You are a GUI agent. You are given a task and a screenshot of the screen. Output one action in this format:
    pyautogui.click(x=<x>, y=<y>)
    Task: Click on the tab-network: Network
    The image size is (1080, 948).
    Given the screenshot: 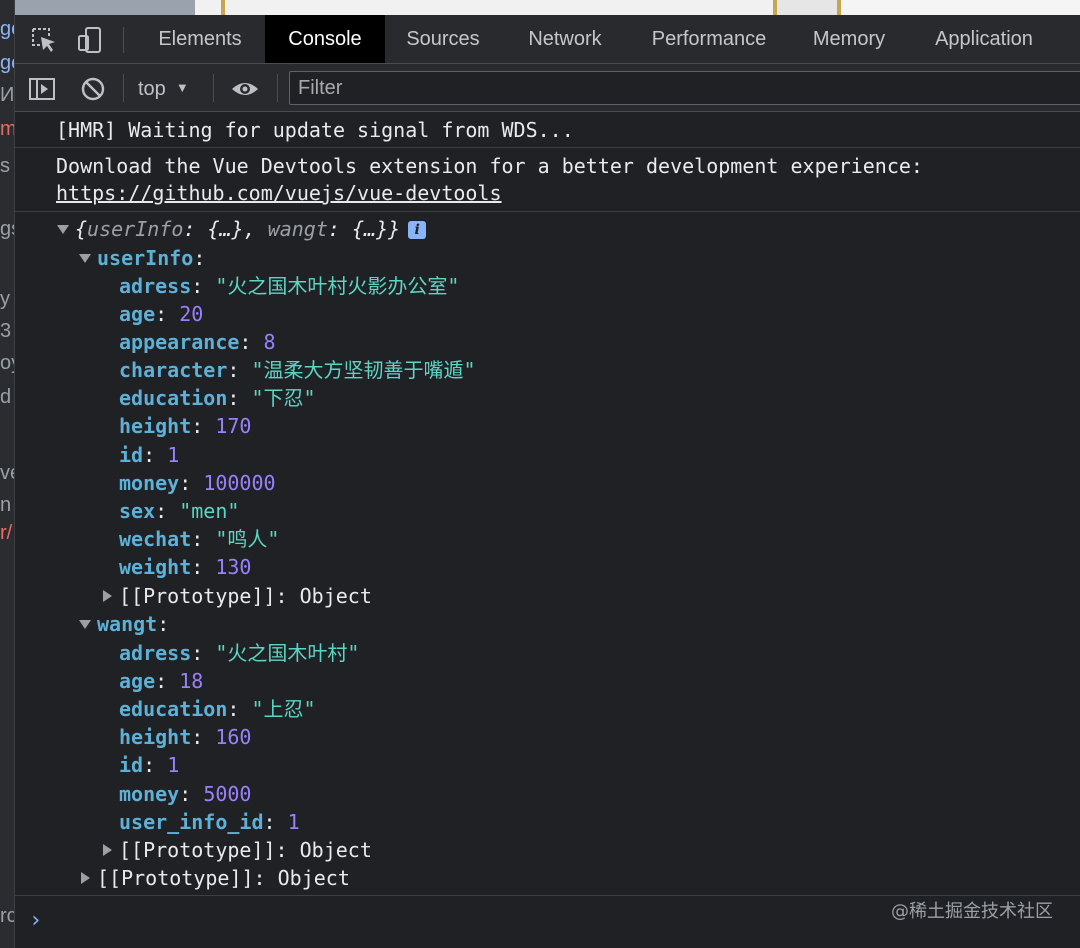 What is the action you would take?
    pyautogui.click(x=565, y=39)
    